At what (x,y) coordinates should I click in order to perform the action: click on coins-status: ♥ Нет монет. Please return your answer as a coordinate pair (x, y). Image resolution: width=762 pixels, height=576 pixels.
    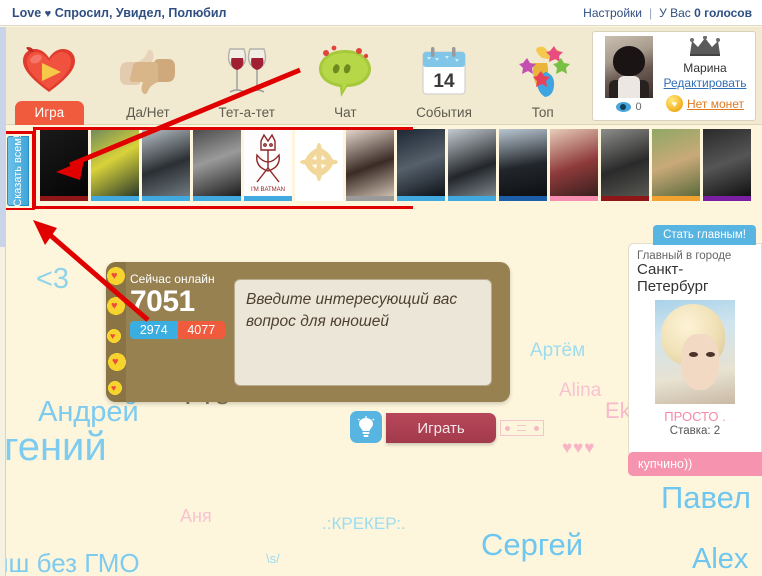
    Looking at the image, I should click on (704, 103).